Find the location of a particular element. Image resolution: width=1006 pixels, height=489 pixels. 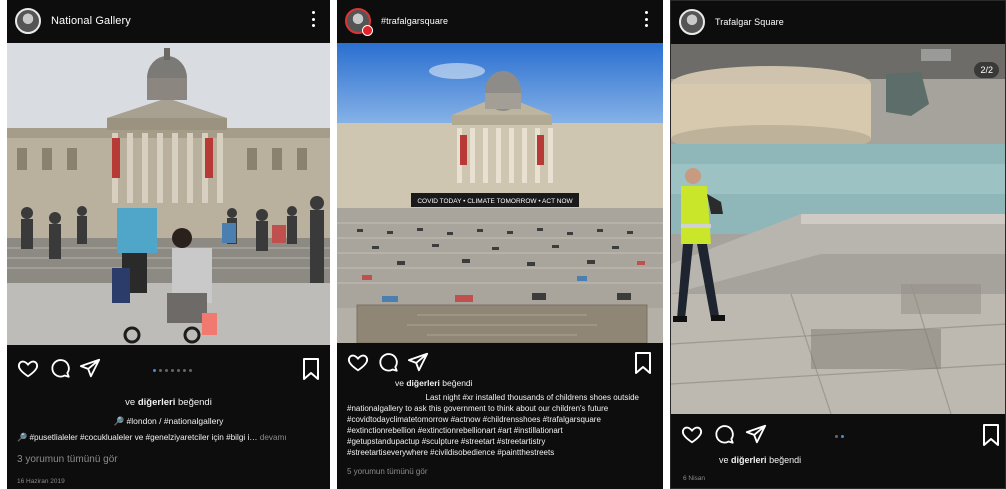

username: #trafalgarsquare is located at coordinates (414, 21).